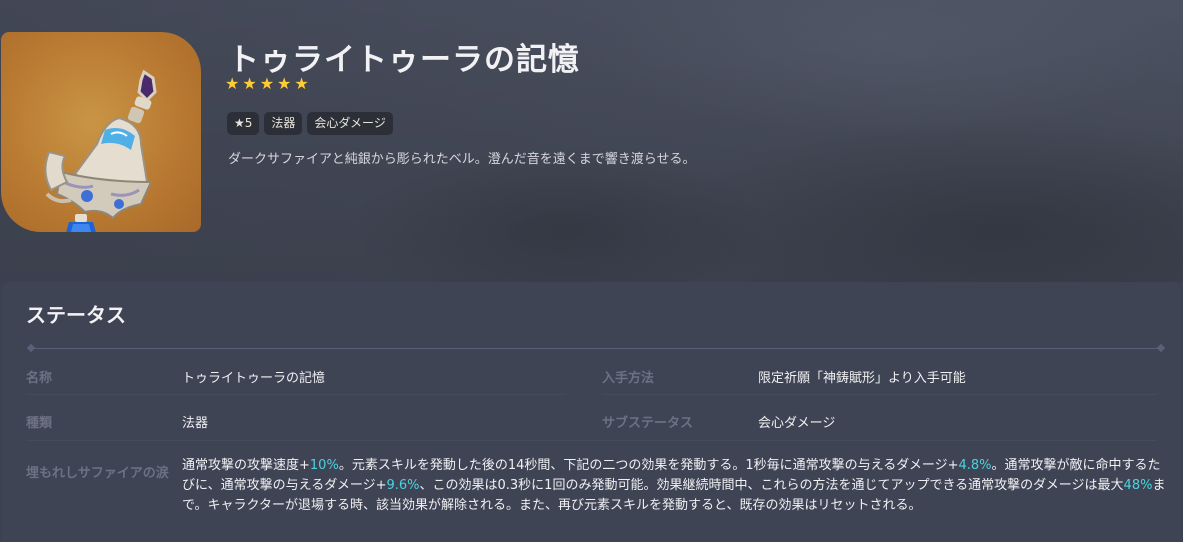  I want to click on type-label: 種類, so click(39, 423).